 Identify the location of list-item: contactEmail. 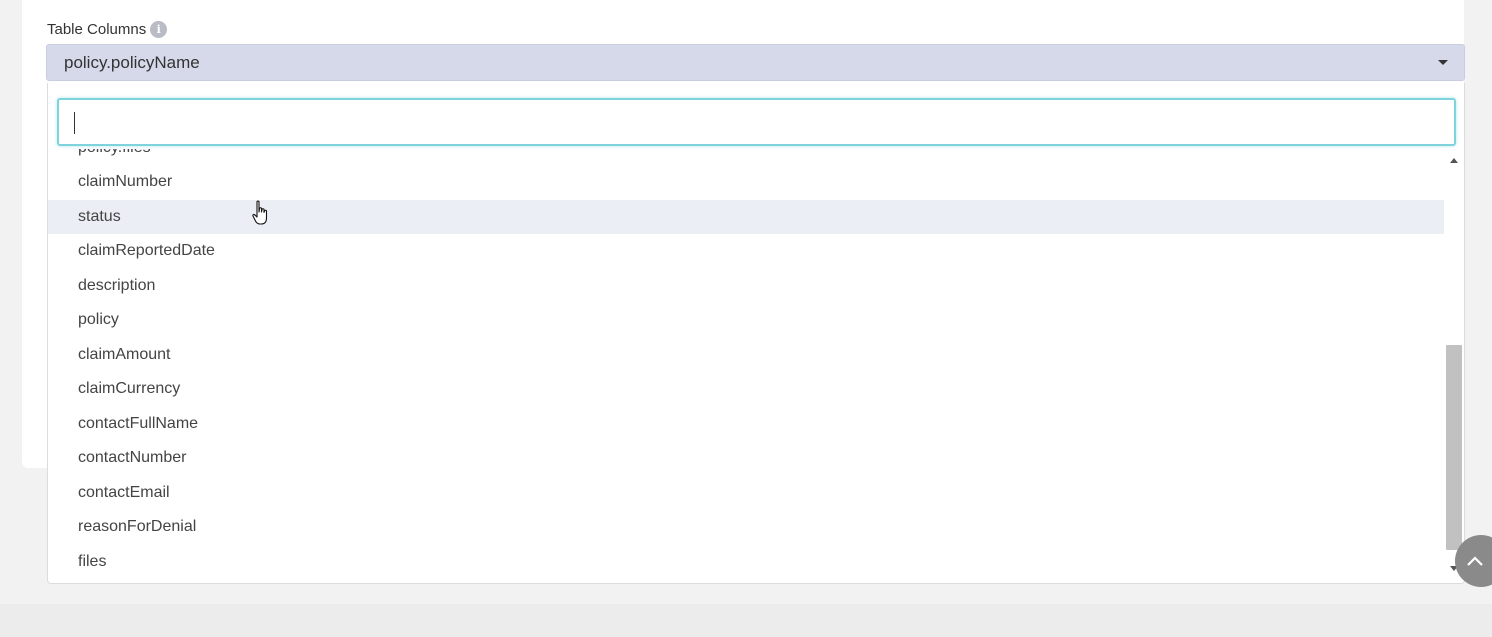
(746, 493).